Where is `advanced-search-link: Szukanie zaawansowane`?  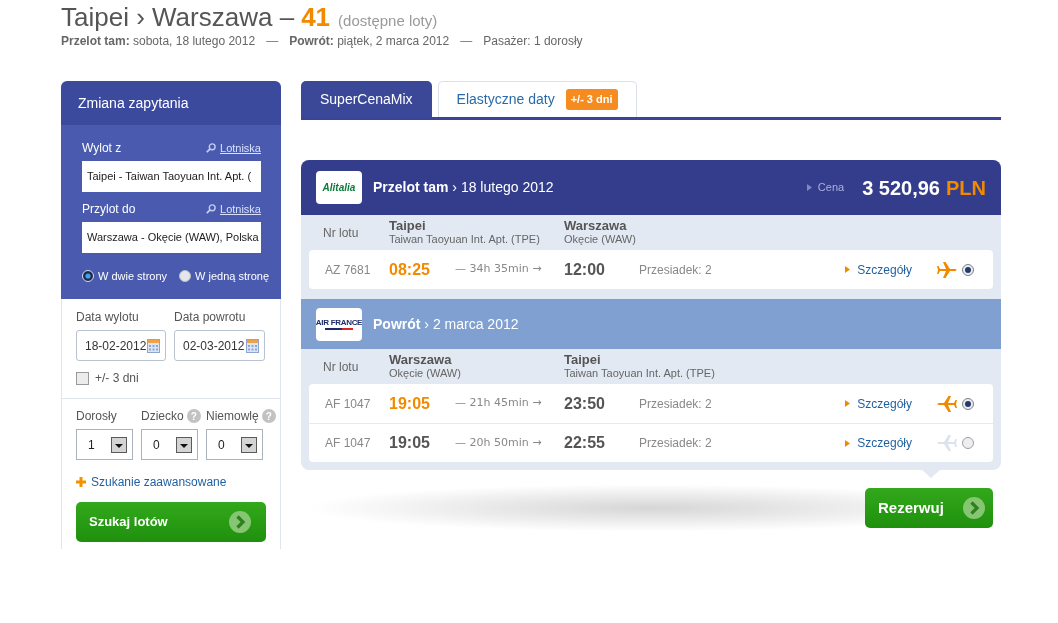 advanced-search-link: Szukanie zaawansowane is located at coordinates (159, 482).